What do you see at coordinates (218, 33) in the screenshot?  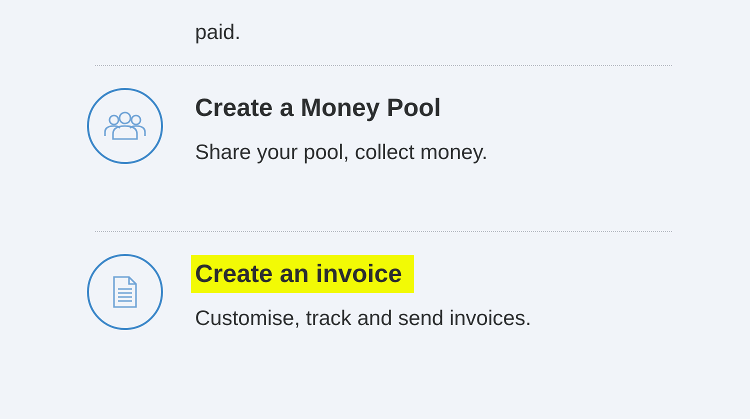 I see `option-description: paid.` at bounding box center [218, 33].